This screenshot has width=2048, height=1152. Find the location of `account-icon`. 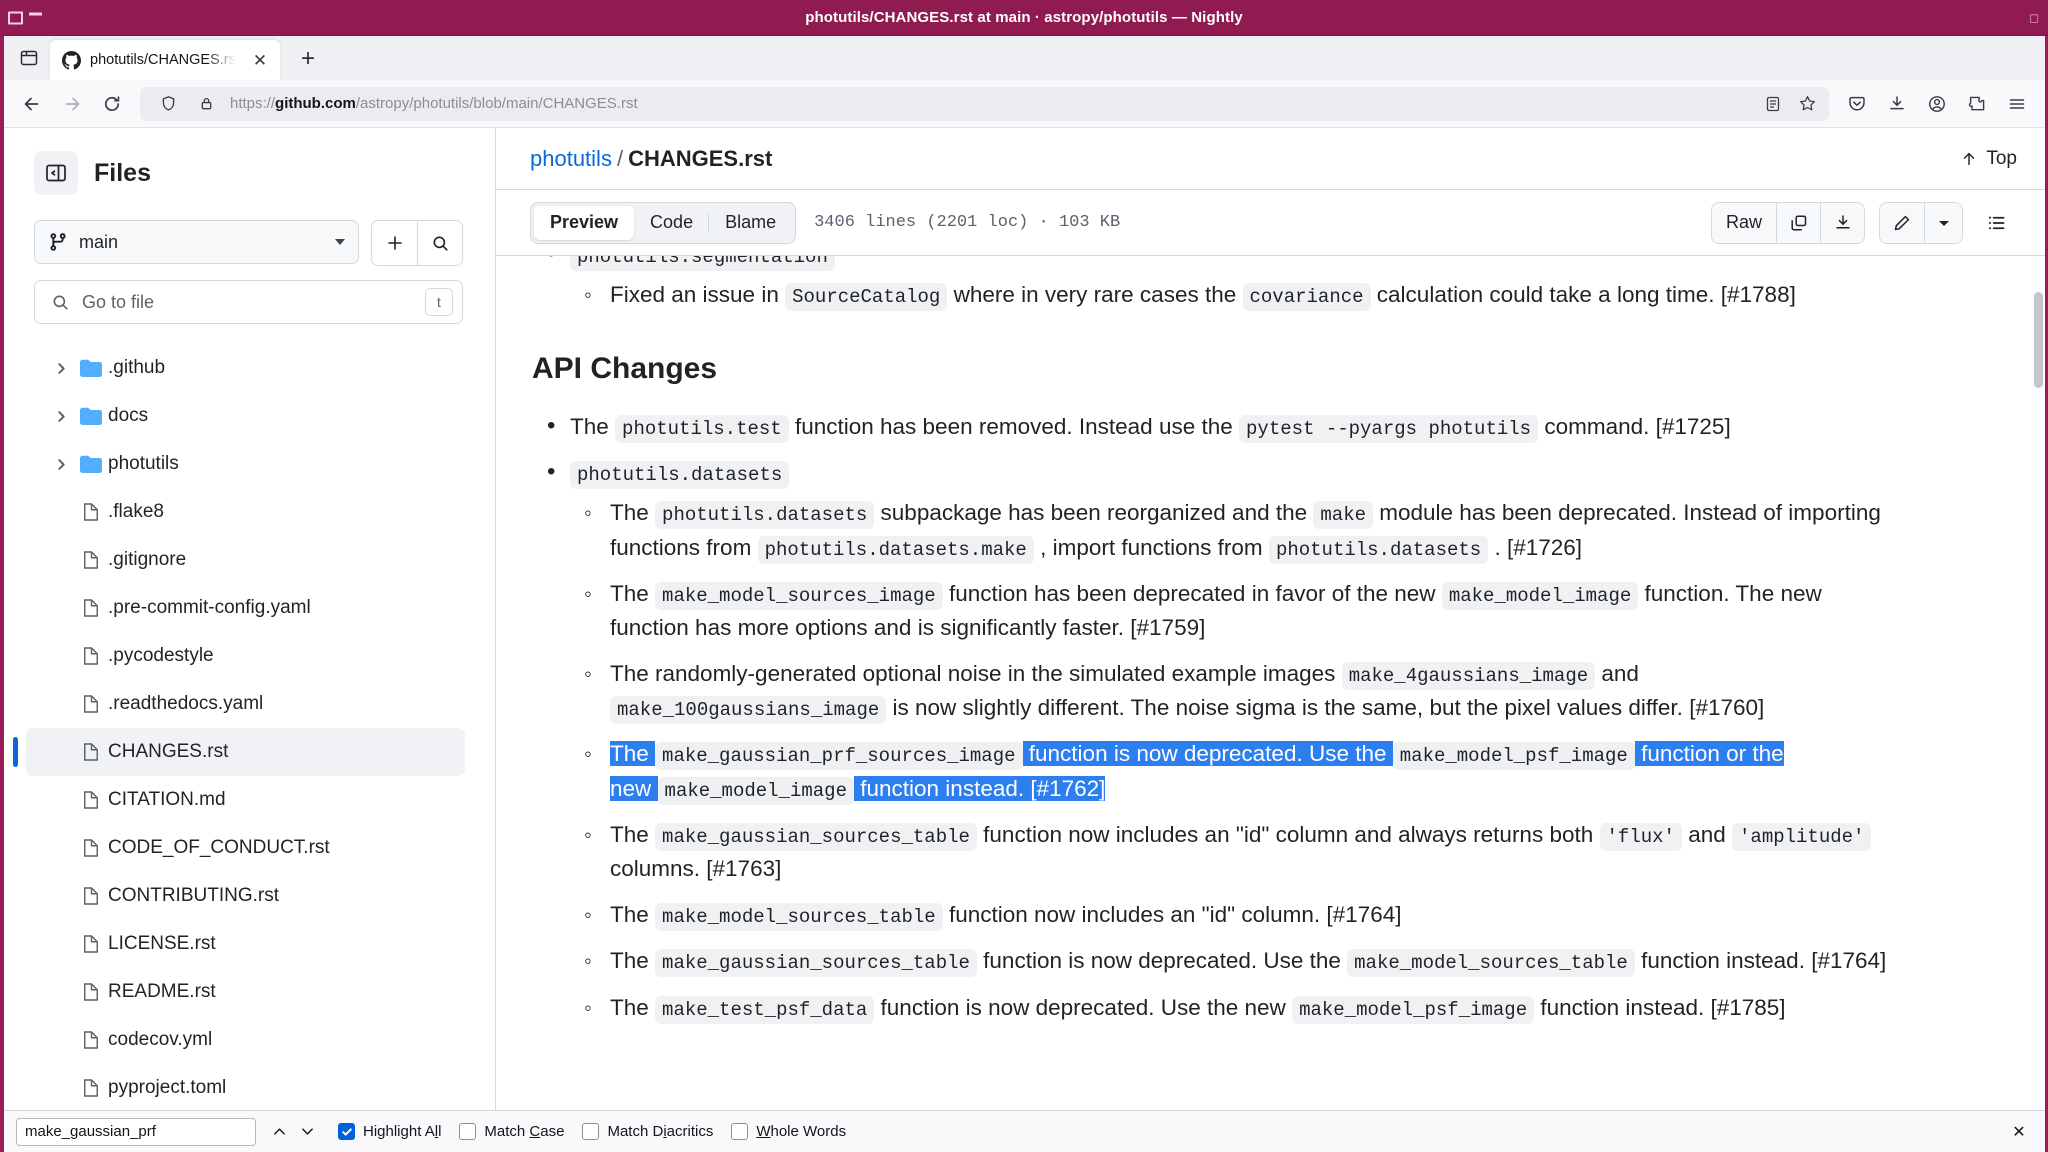

account-icon is located at coordinates (1937, 104).